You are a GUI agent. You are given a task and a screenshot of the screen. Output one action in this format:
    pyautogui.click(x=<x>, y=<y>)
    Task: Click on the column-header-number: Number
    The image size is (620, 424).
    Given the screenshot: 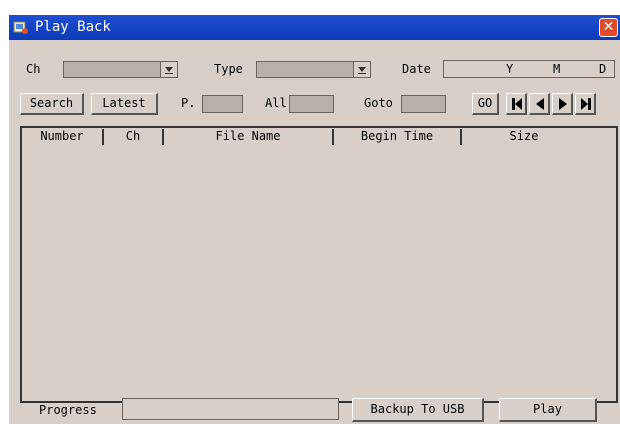 What is the action you would take?
    pyautogui.click(x=62, y=137)
    